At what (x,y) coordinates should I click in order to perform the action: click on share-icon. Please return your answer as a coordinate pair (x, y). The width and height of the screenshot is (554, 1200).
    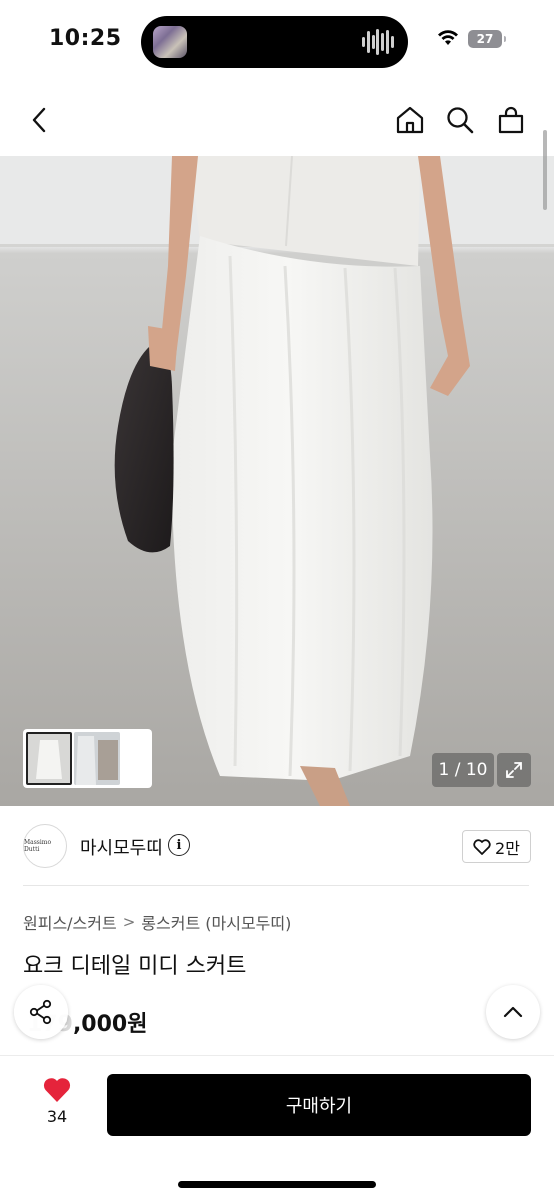
    Looking at the image, I should click on (40, 1012).